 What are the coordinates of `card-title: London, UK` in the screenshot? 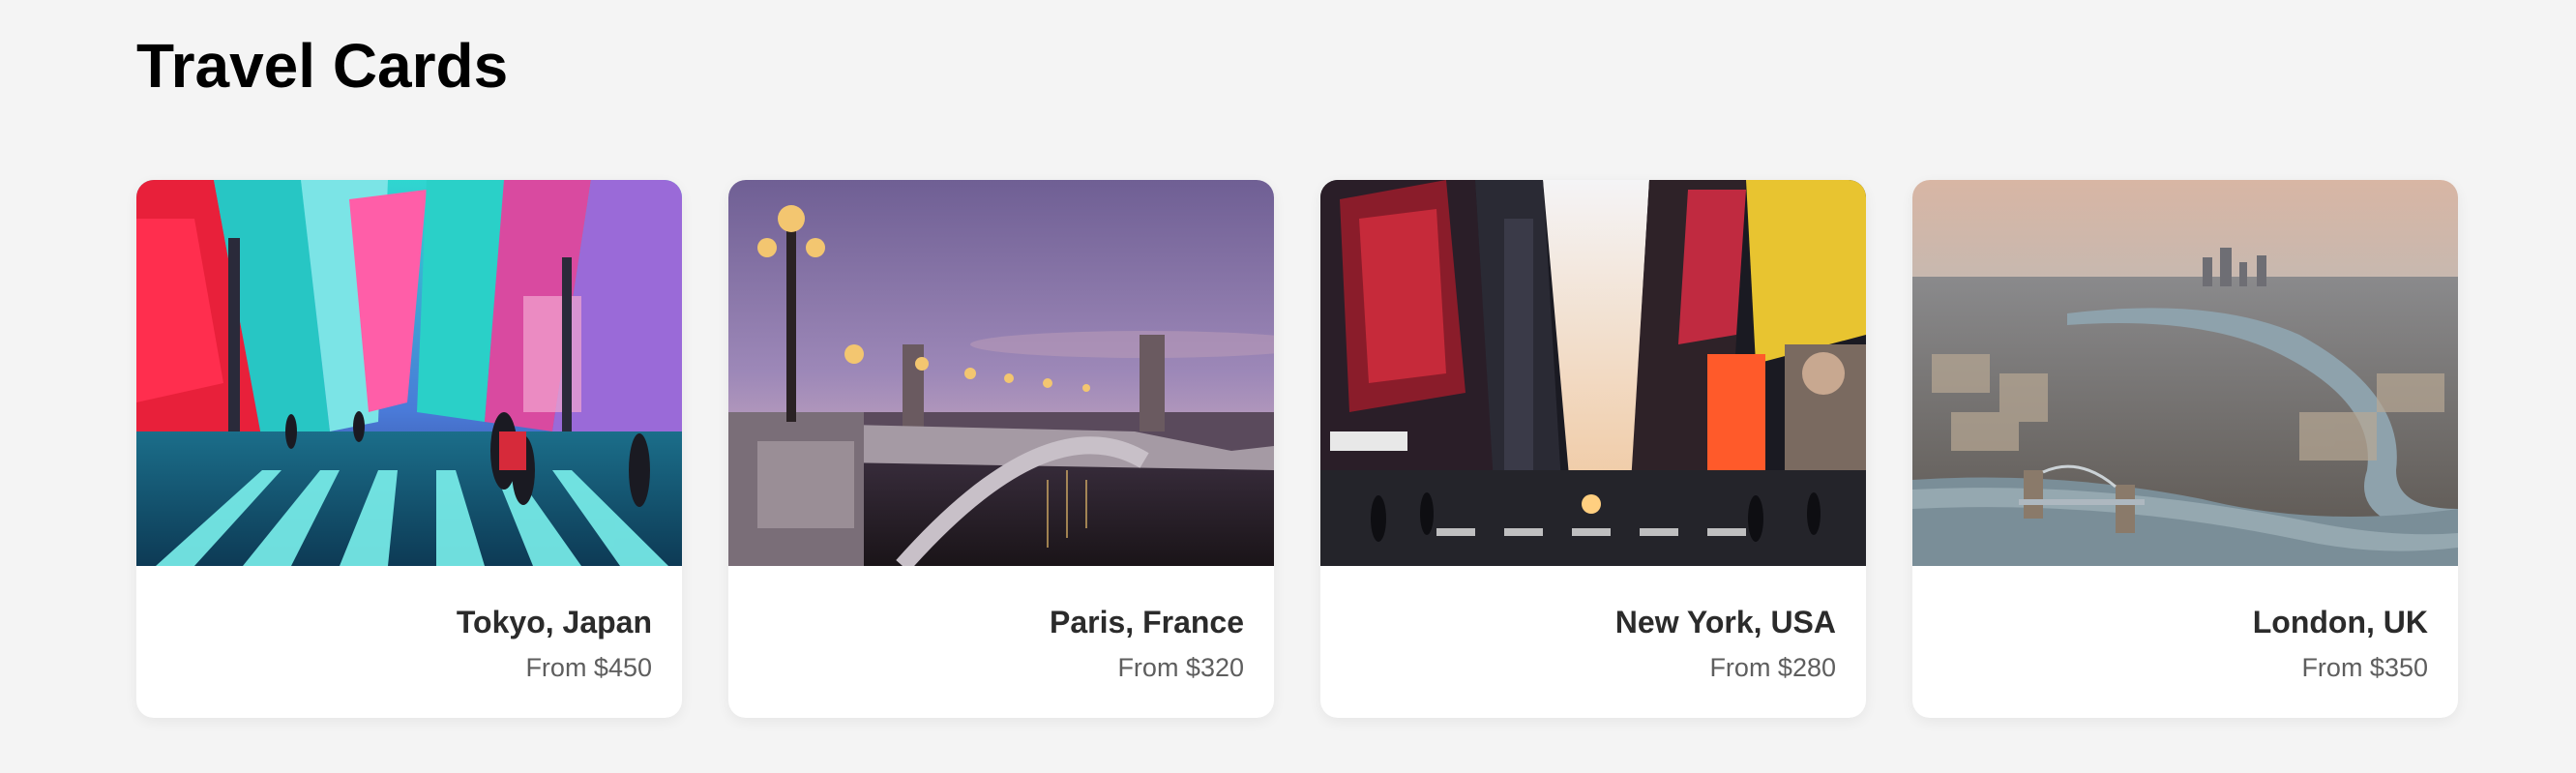 It's located at (2340, 622).